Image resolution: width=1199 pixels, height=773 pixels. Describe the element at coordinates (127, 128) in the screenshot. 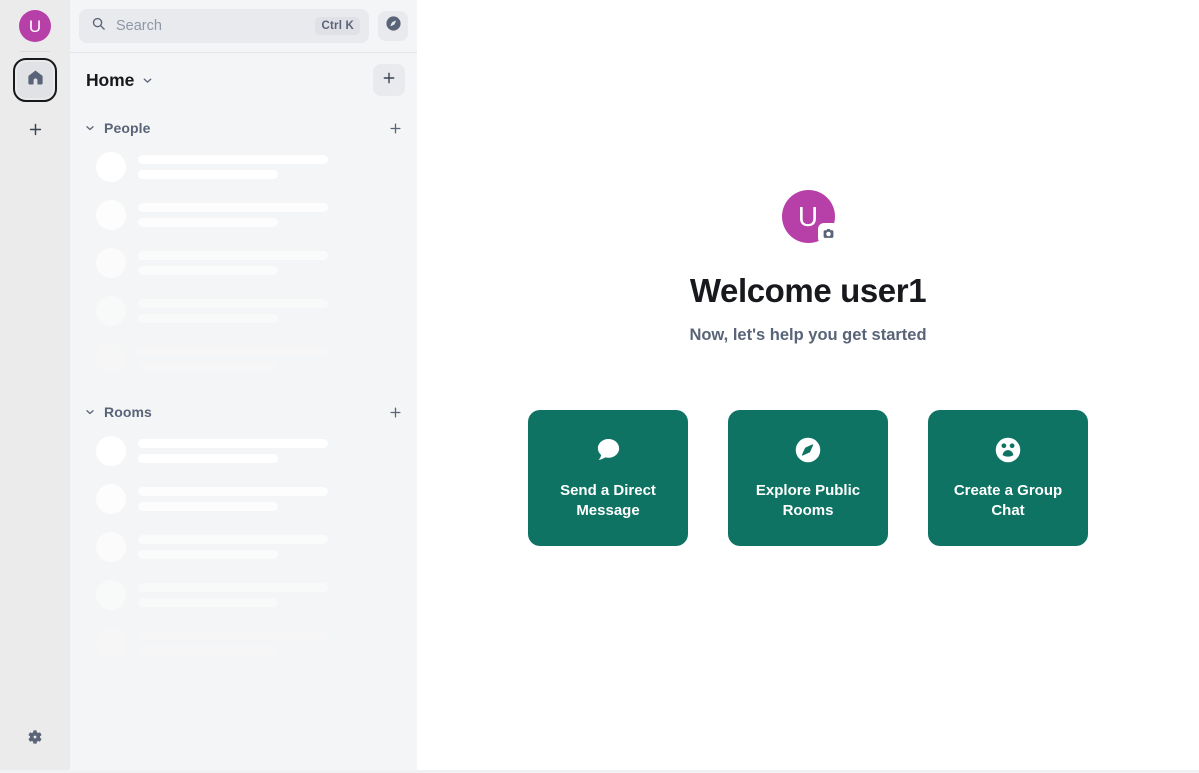

I see `sidebar-section-label-people: People` at that location.